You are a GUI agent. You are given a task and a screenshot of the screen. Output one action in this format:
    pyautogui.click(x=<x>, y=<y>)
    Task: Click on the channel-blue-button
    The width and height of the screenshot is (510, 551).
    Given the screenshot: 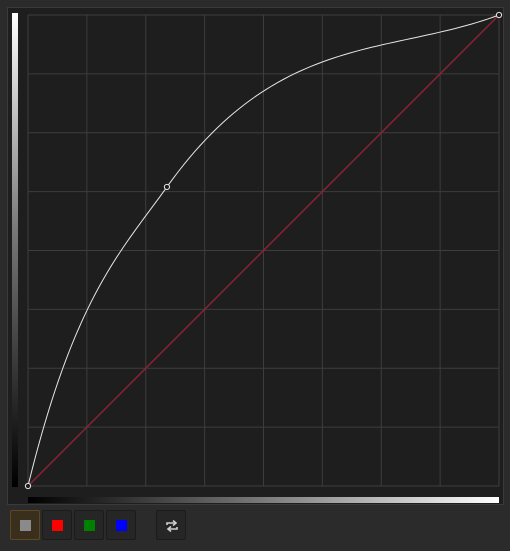 What is the action you would take?
    pyautogui.click(x=121, y=525)
    